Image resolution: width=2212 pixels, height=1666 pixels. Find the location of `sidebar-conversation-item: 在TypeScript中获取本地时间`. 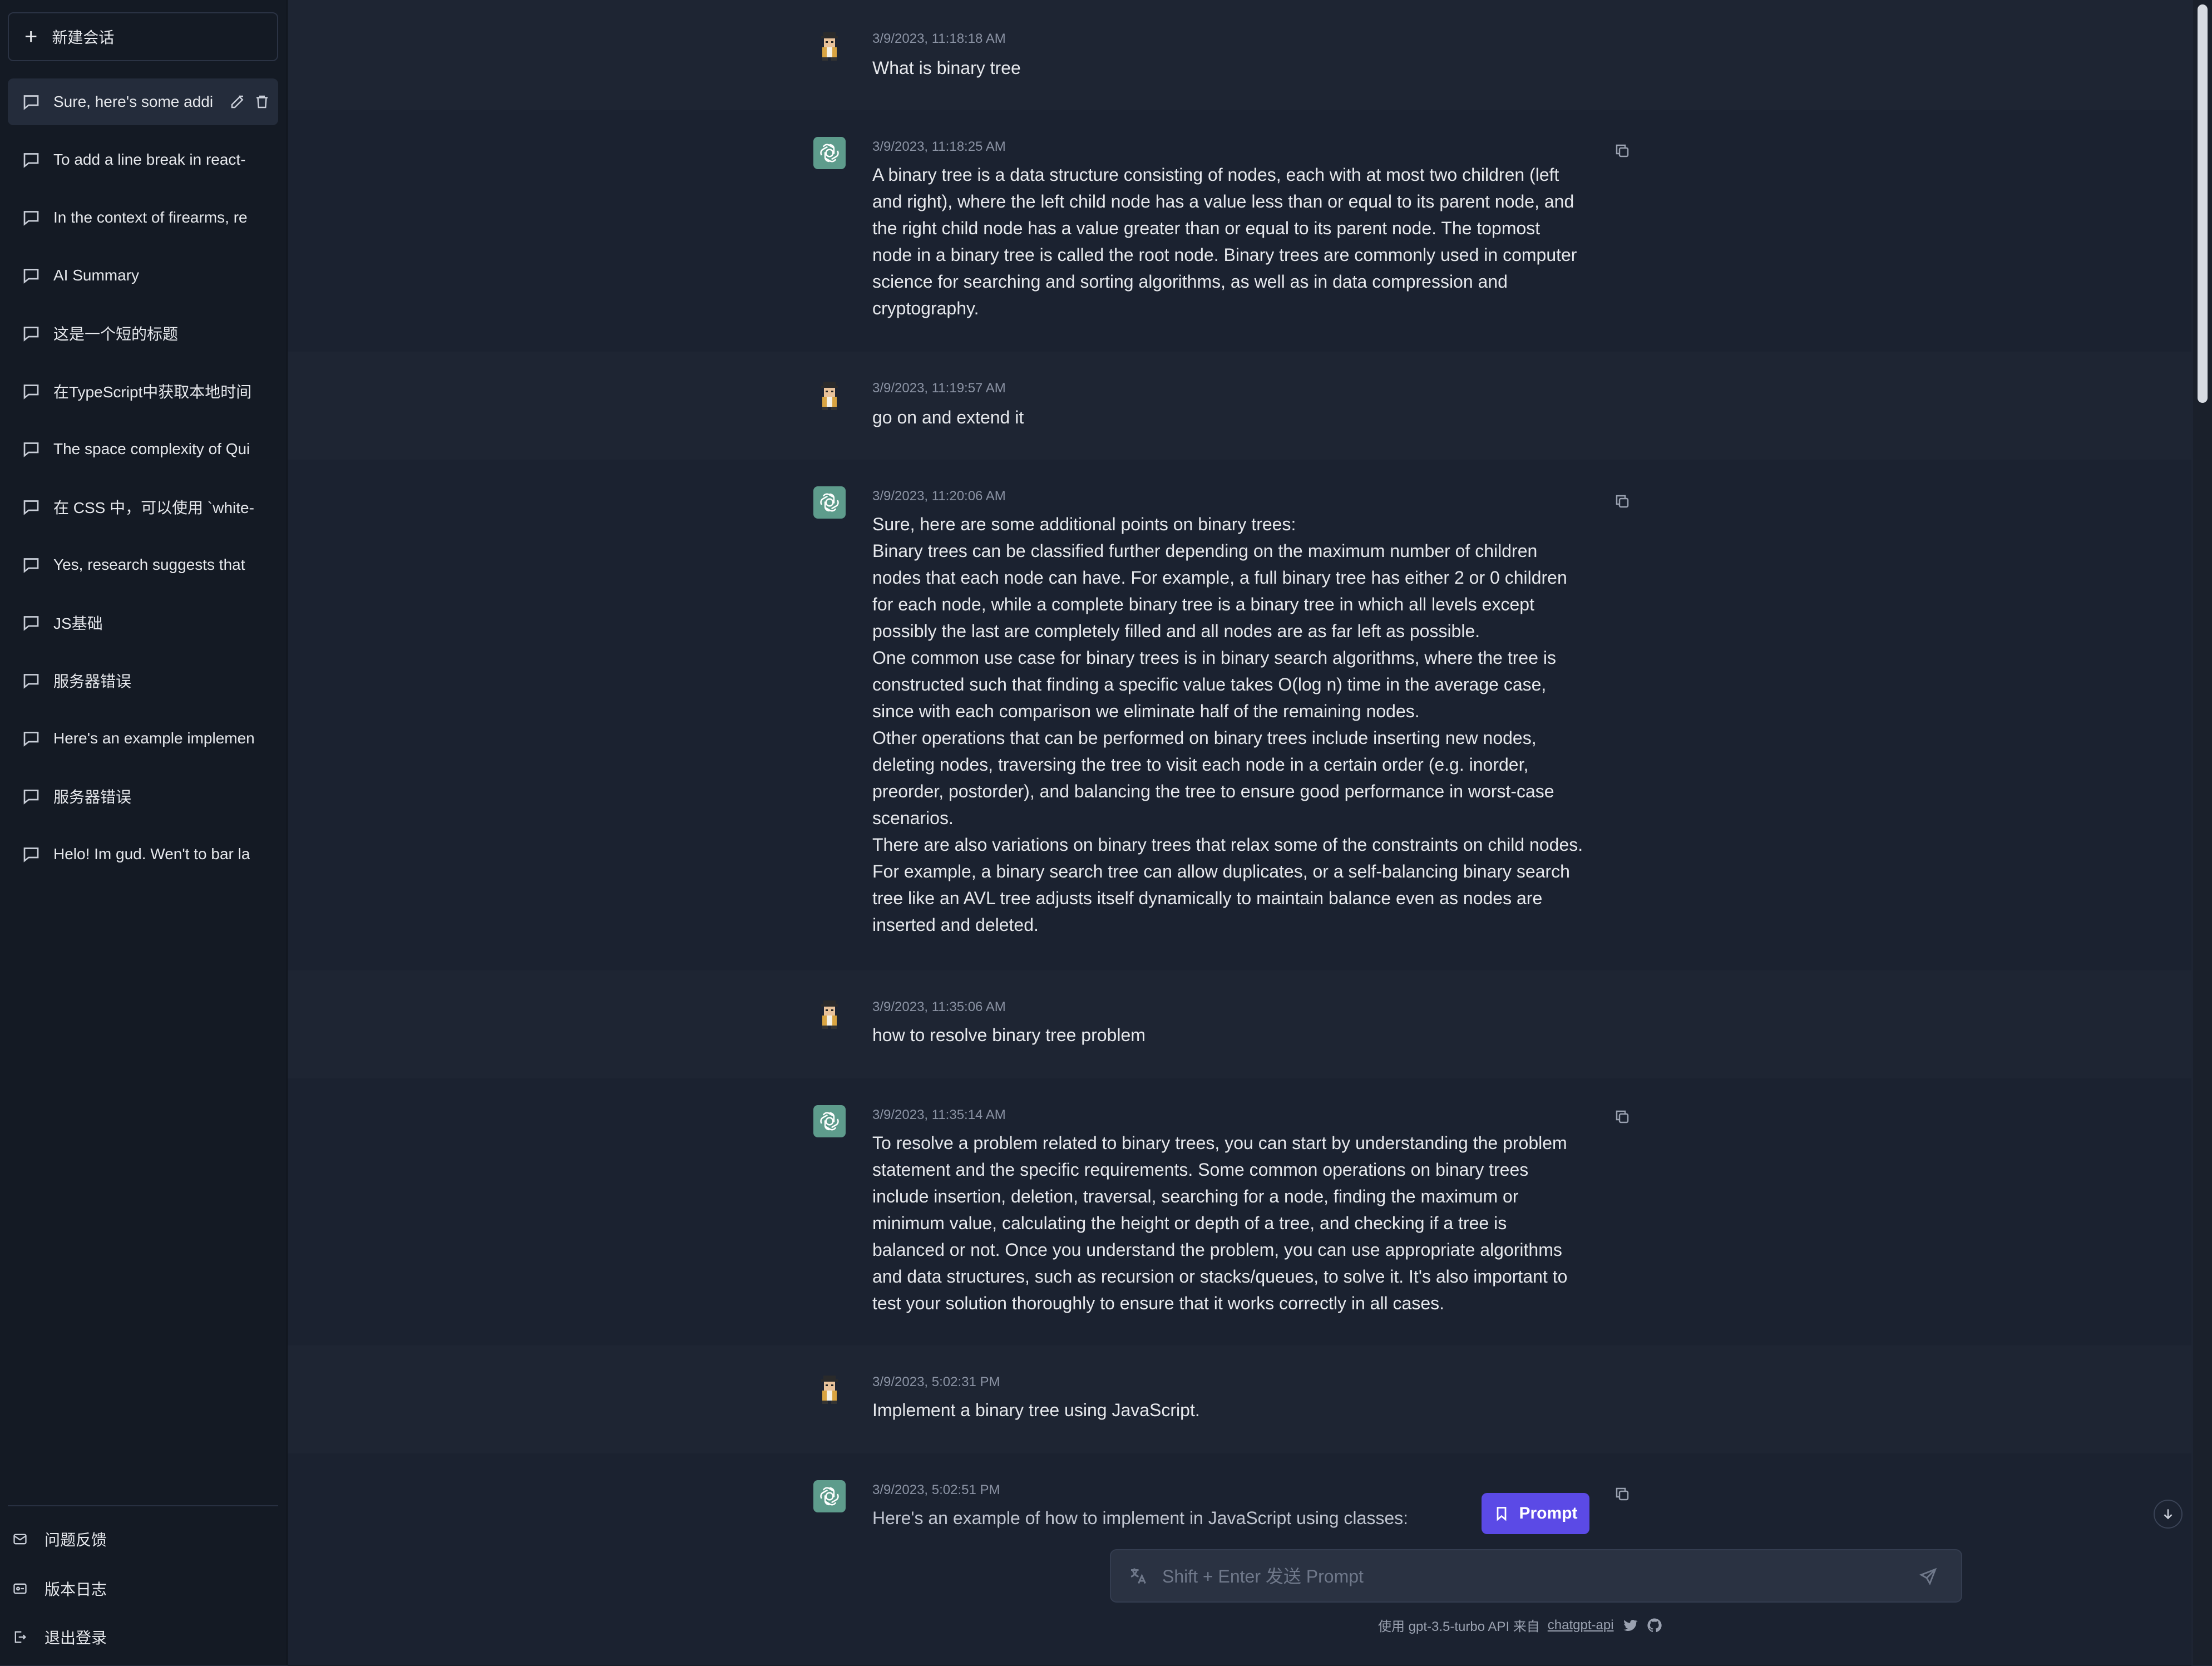

sidebar-conversation-item: 在TypeScript中获取本地时间 is located at coordinates (143, 391).